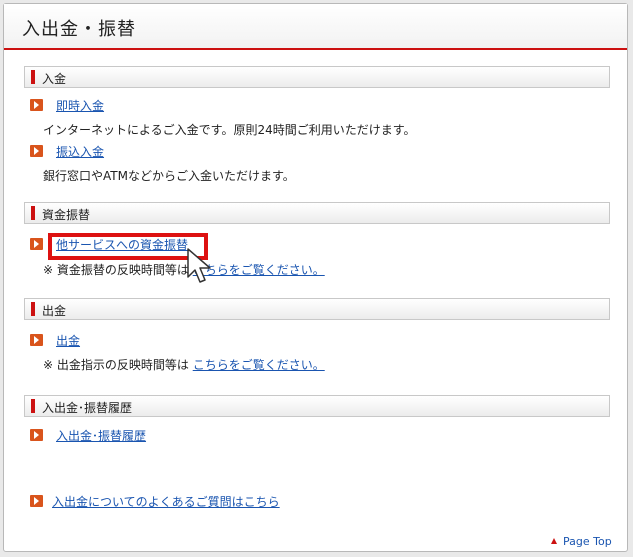 This screenshot has height=557, width=633. Describe the element at coordinates (80, 151) in the screenshot. I see `bank-transfer-deposit-link: 振込入金` at that location.